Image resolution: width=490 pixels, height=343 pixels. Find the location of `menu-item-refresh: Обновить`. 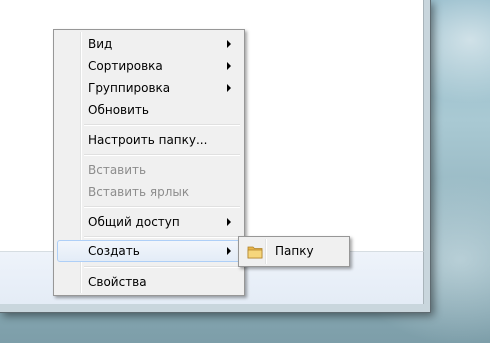

menu-item-refresh: Обновить is located at coordinates (149, 110).